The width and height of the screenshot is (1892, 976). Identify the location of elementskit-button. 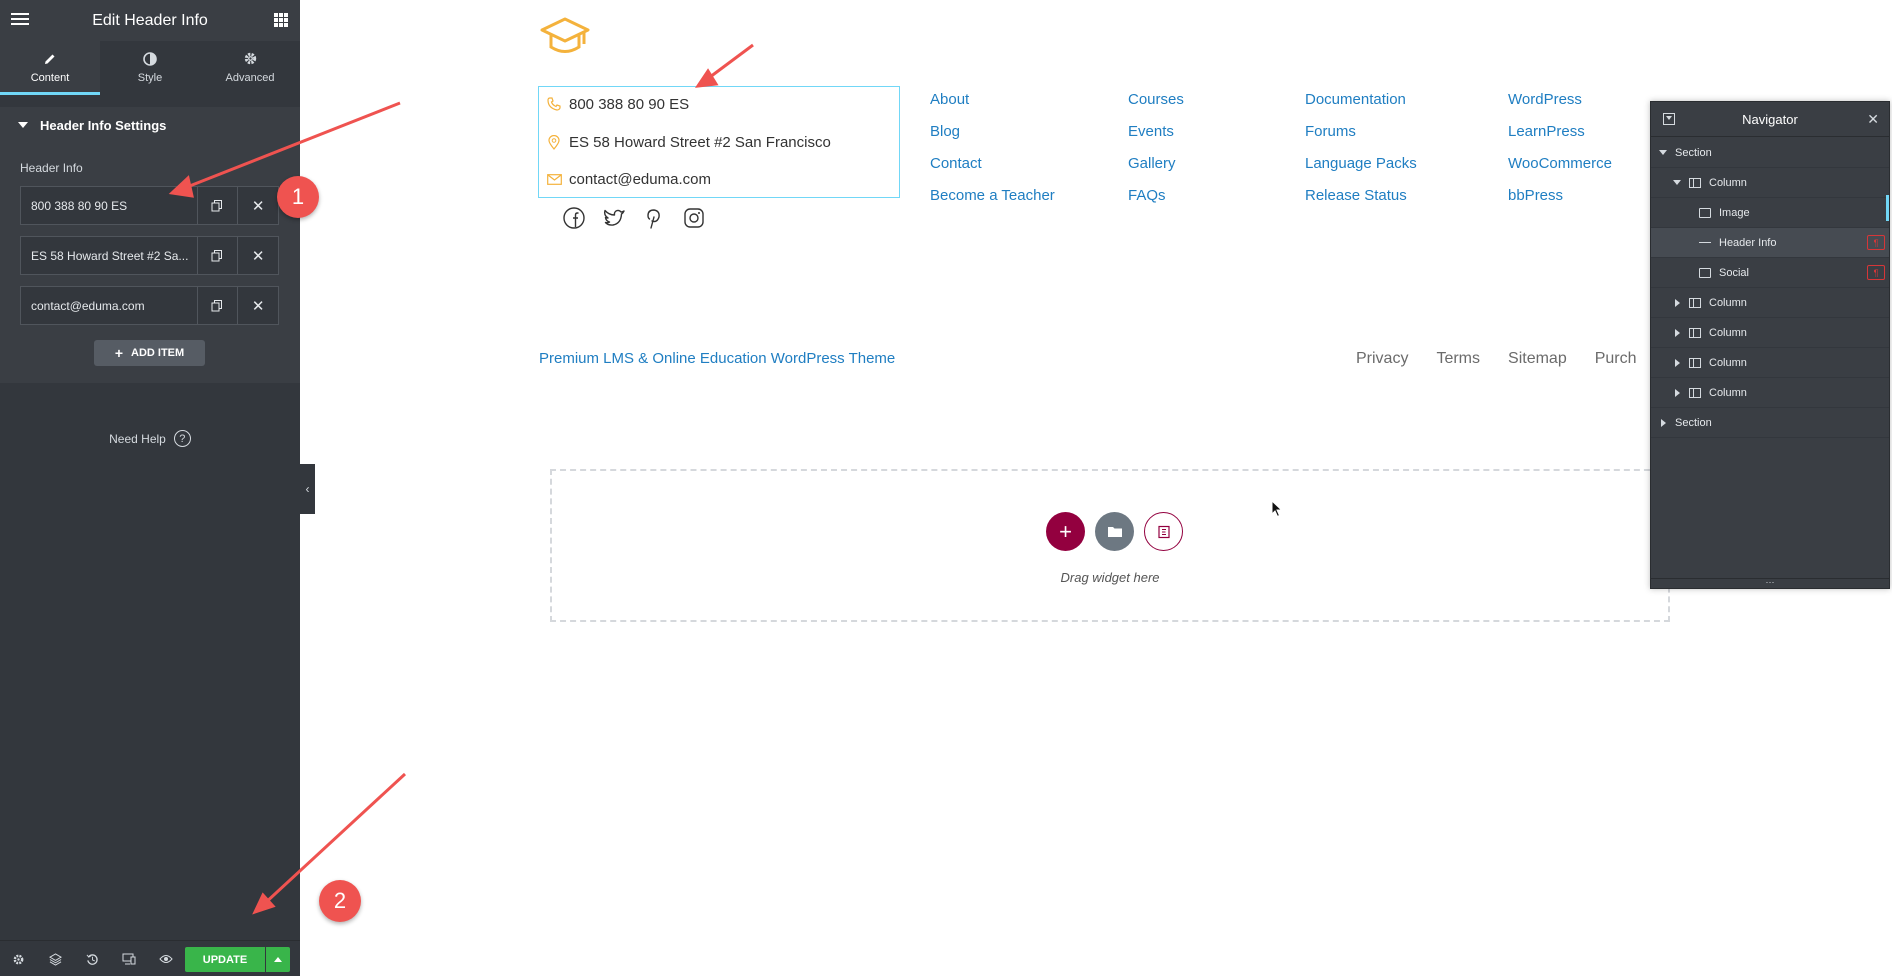
(1163, 531).